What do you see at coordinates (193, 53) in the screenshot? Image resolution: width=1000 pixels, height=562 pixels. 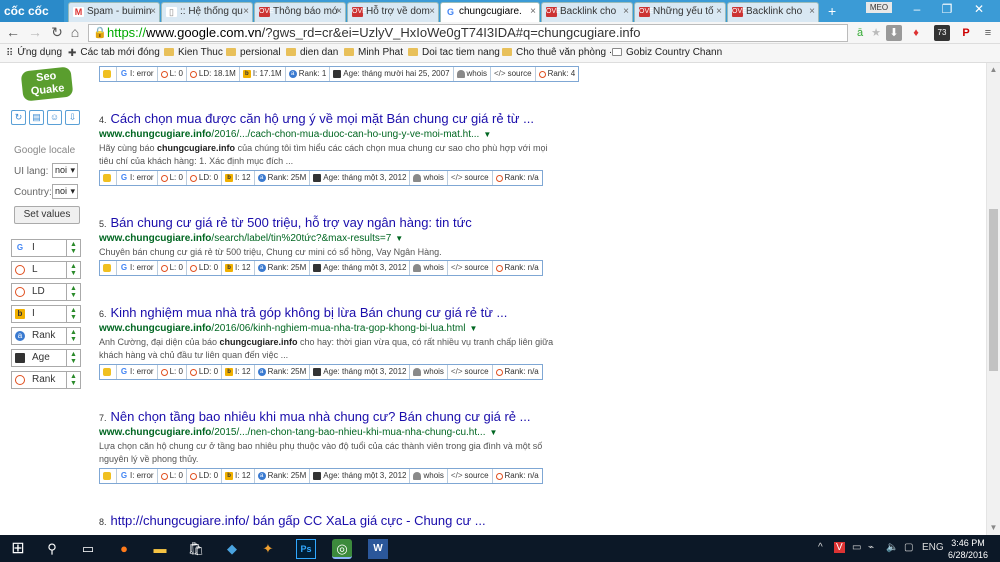 I see `bookmark-kien-thuc: Kien Thuc` at bounding box center [193, 53].